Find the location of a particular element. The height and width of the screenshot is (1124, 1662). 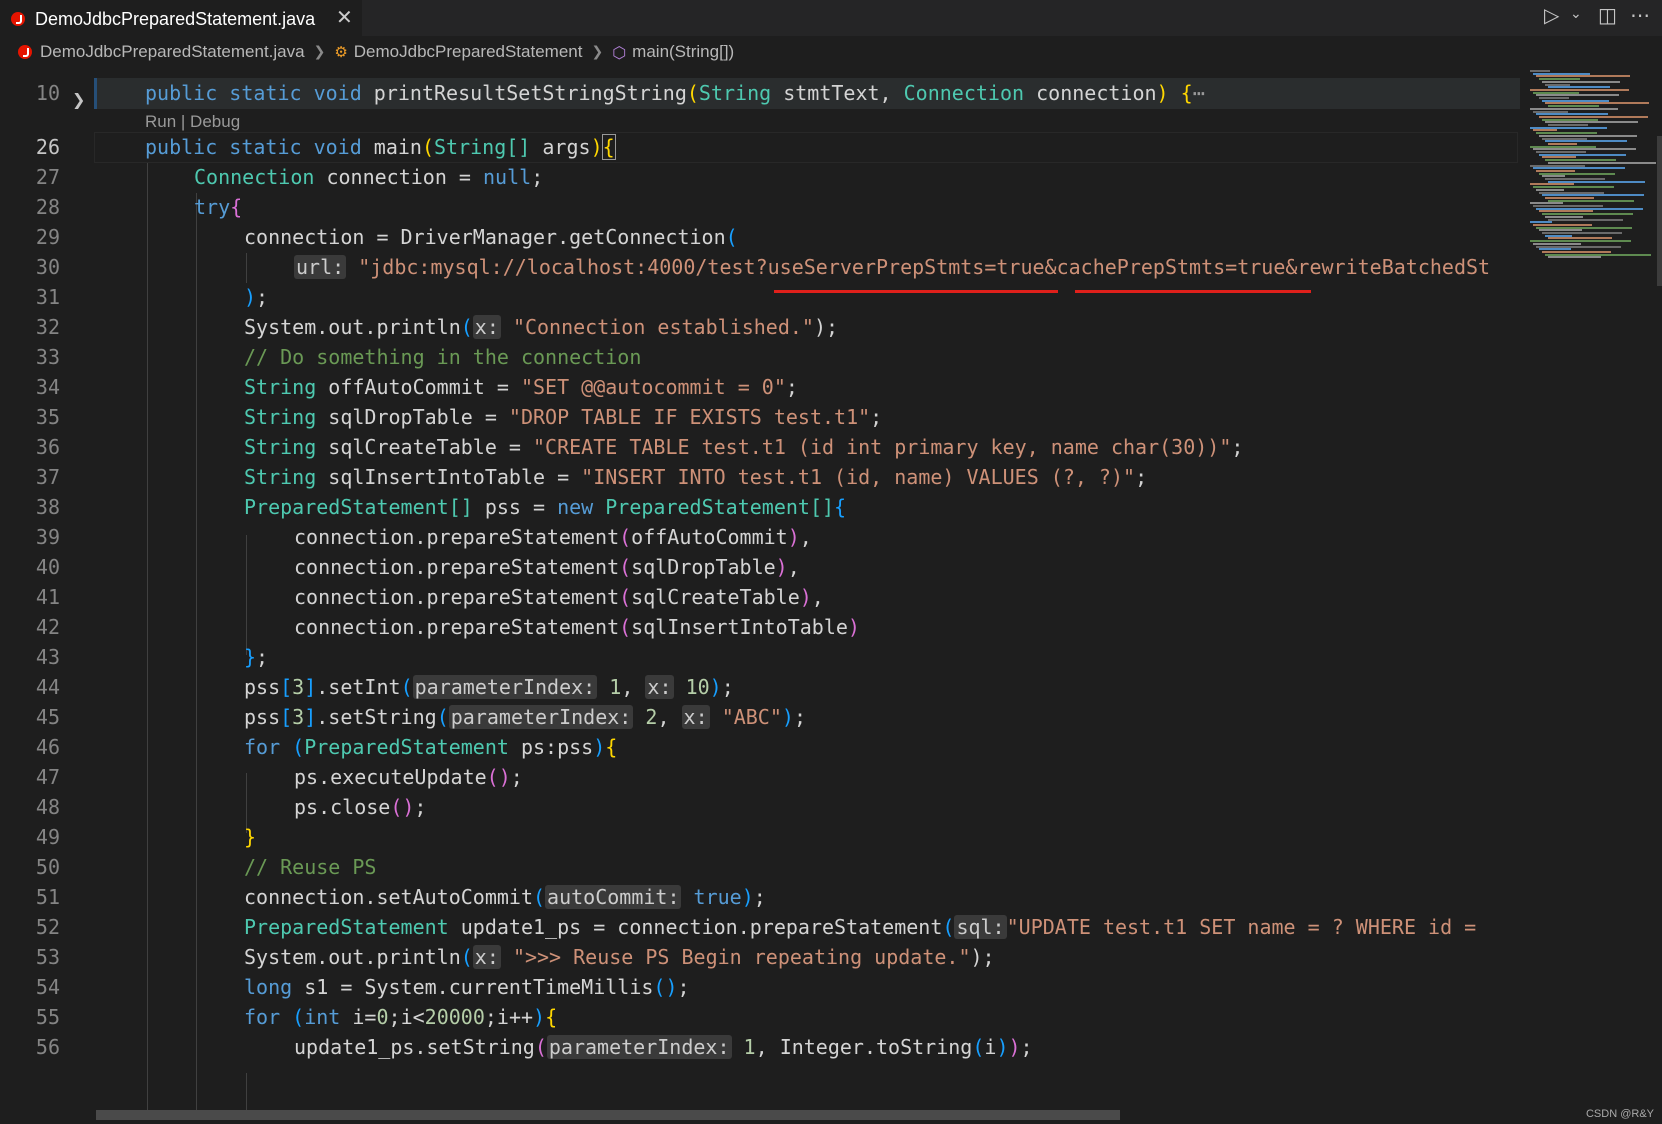

chevron-down-icon: ⌄ is located at coordinates (1576, 14).